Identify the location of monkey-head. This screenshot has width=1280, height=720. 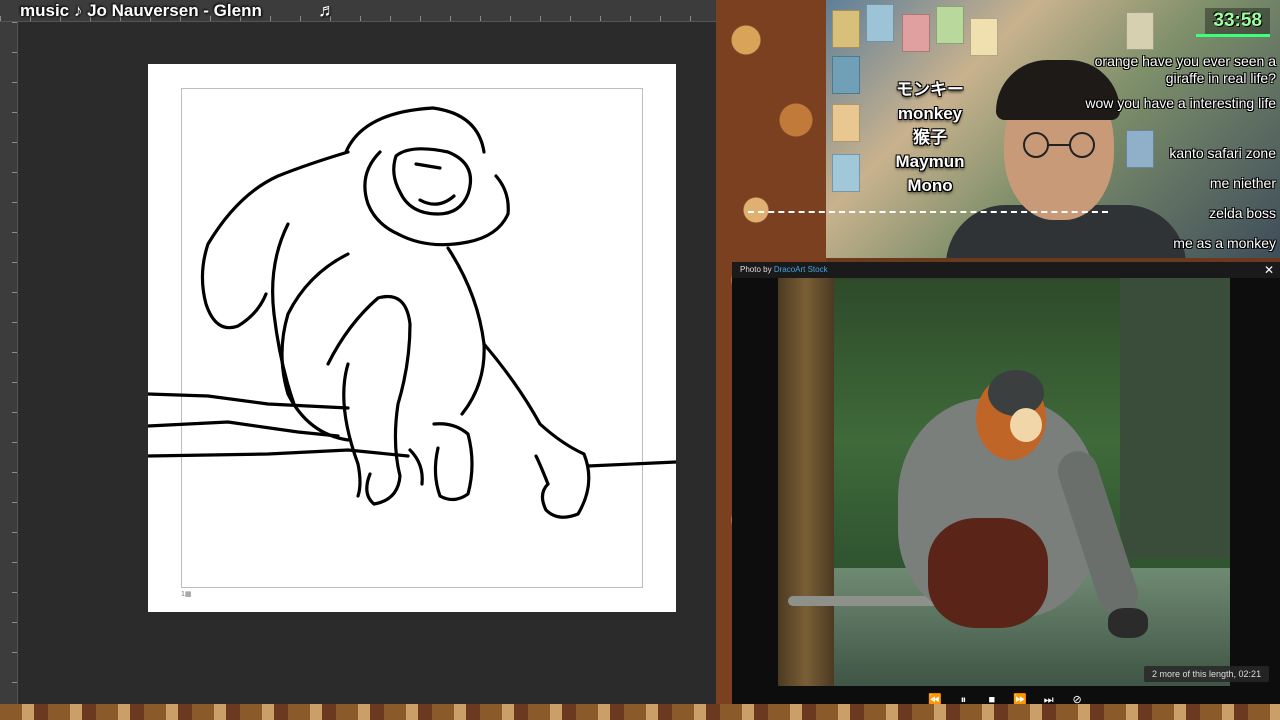
(1016, 393).